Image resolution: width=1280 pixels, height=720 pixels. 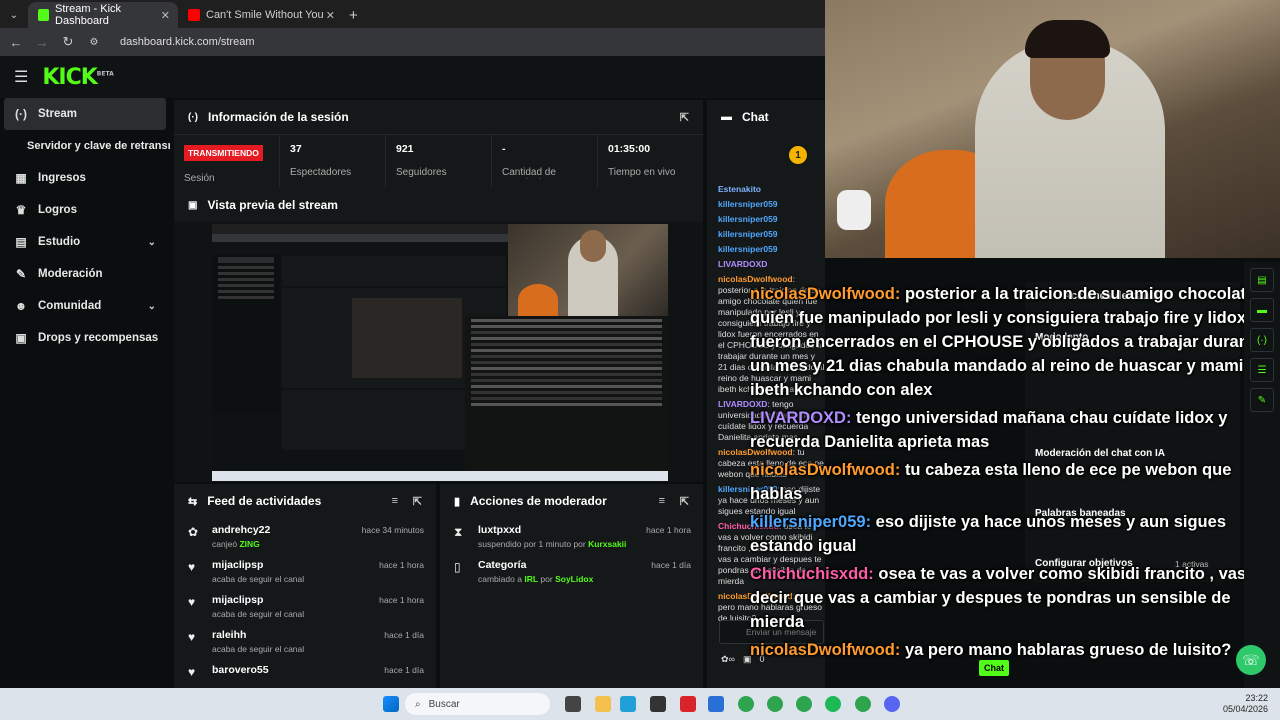 I want to click on modaction-by: Kurxsakii, so click(x=607, y=544).